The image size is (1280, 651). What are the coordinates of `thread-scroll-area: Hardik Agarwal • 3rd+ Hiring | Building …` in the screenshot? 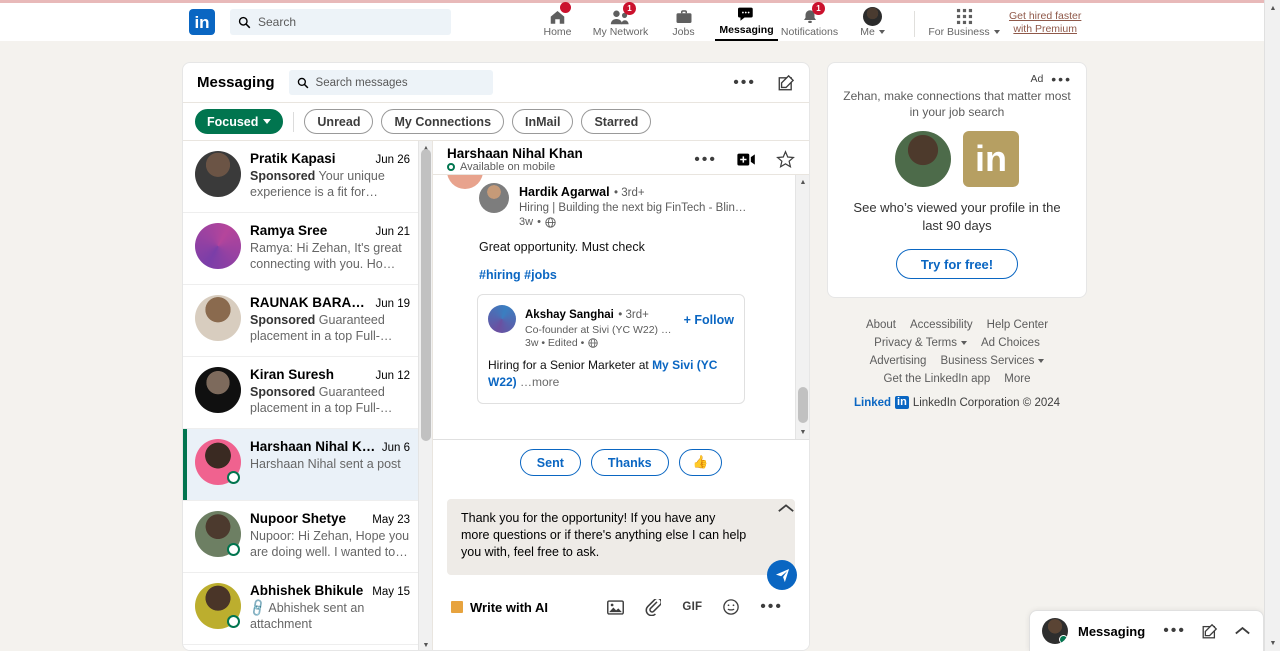 It's located at (621, 307).